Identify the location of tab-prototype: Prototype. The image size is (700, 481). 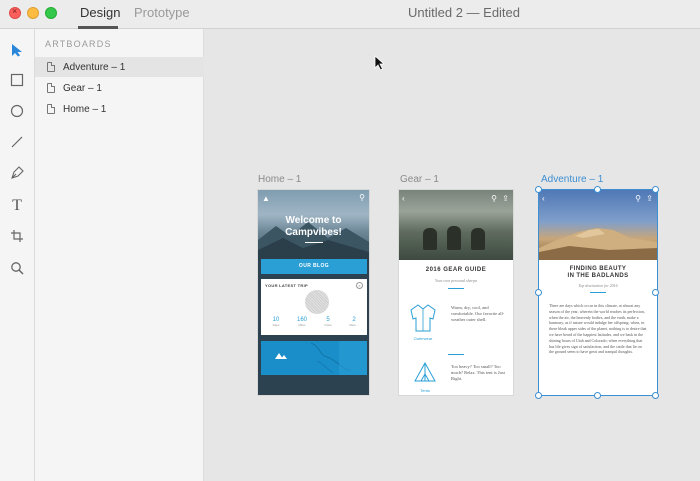
(162, 12).